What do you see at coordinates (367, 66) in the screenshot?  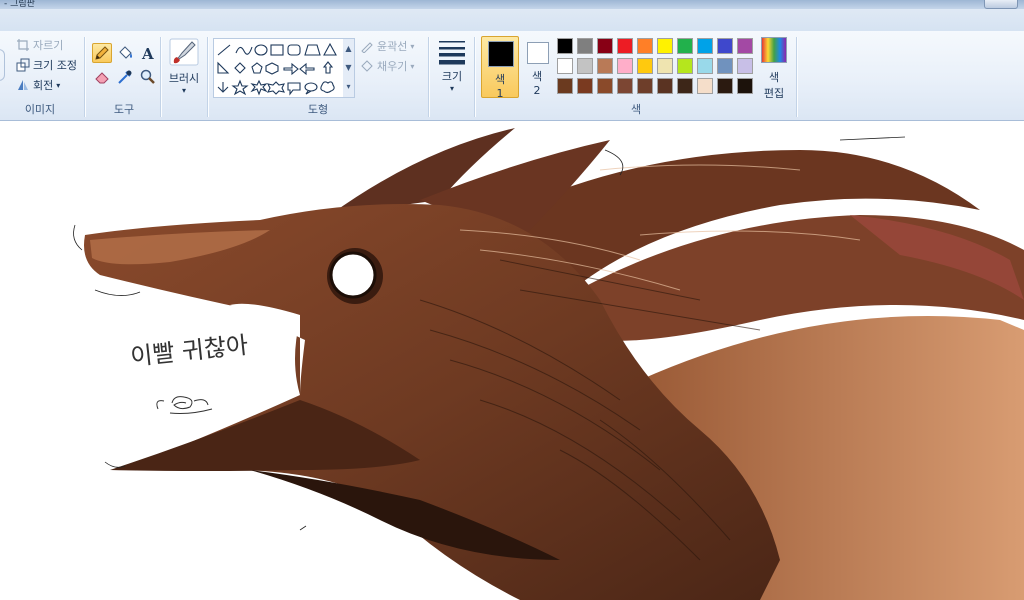 I see `fill-bucket-icon` at bounding box center [367, 66].